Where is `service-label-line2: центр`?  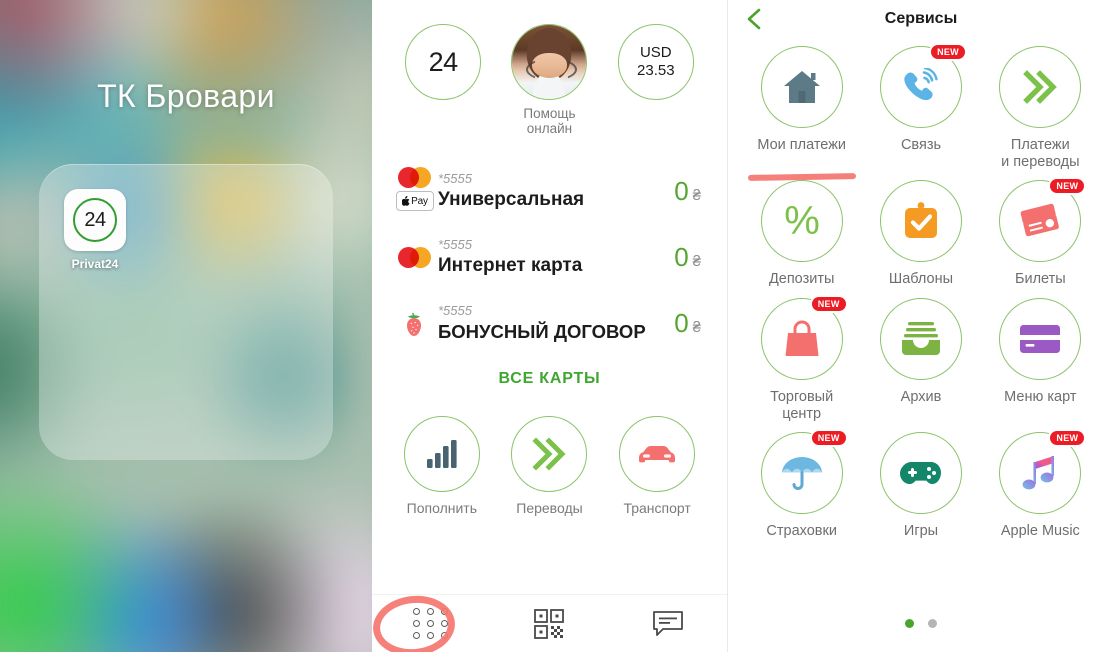
service-label-line2: центр is located at coordinates (802, 413).